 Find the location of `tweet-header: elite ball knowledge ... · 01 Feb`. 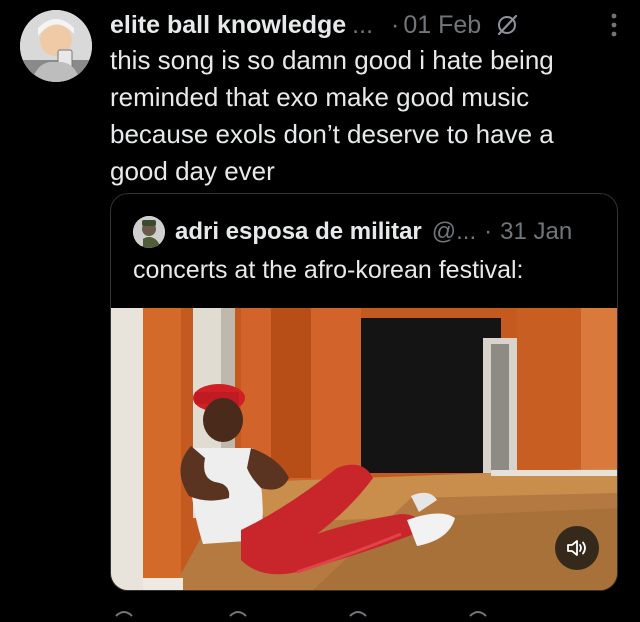

tweet-header: elite ball knowledge ... · 01 Feb is located at coordinates (364, 25).